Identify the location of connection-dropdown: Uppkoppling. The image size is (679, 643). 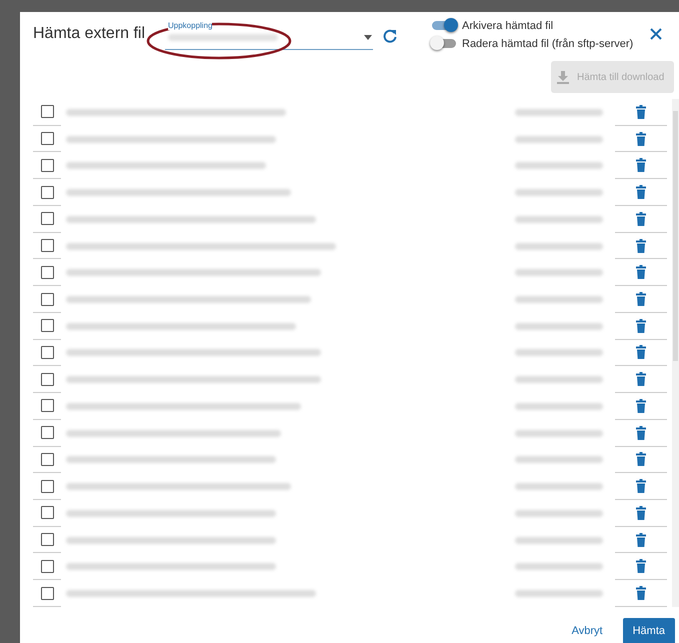
(269, 35).